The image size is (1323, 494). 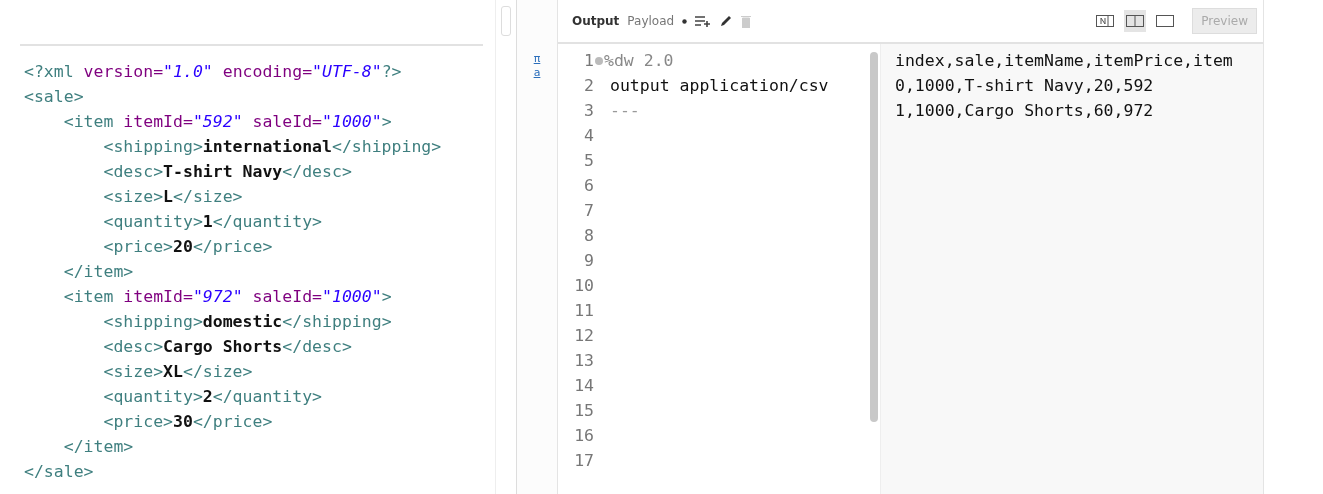 What do you see at coordinates (537, 73) in the screenshot?
I see `side-link: a` at bounding box center [537, 73].